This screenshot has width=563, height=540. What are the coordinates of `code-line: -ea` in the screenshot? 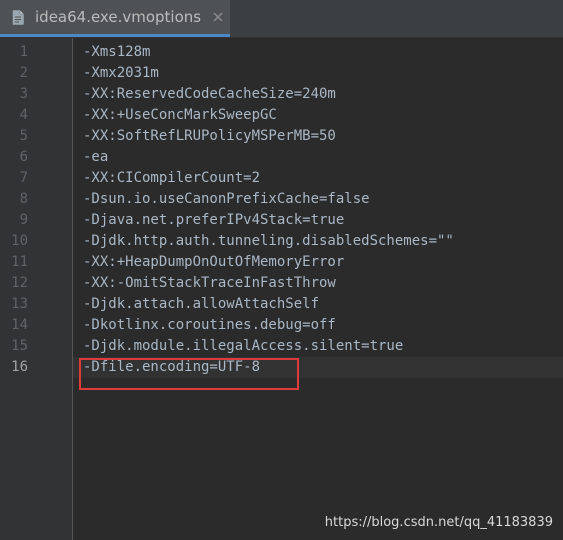 It's located at (95, 157).